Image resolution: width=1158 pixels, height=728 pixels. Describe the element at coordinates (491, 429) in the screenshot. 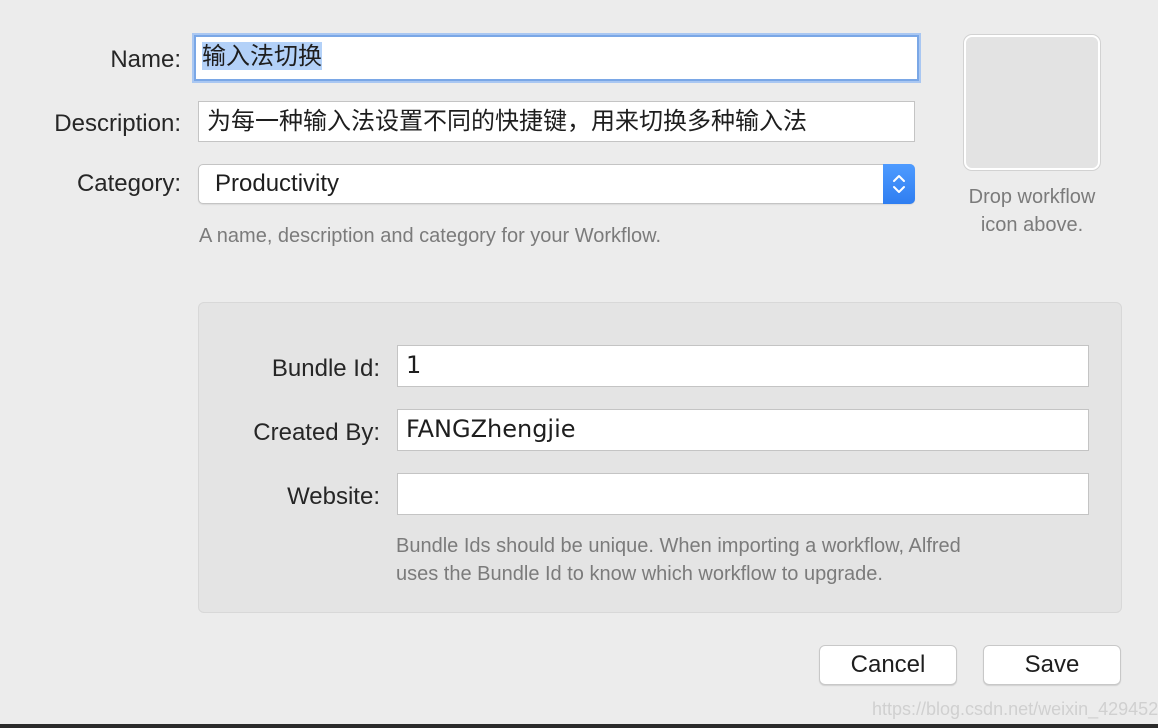

I see `created-by-field-value: FANGZhengjie` at that location.